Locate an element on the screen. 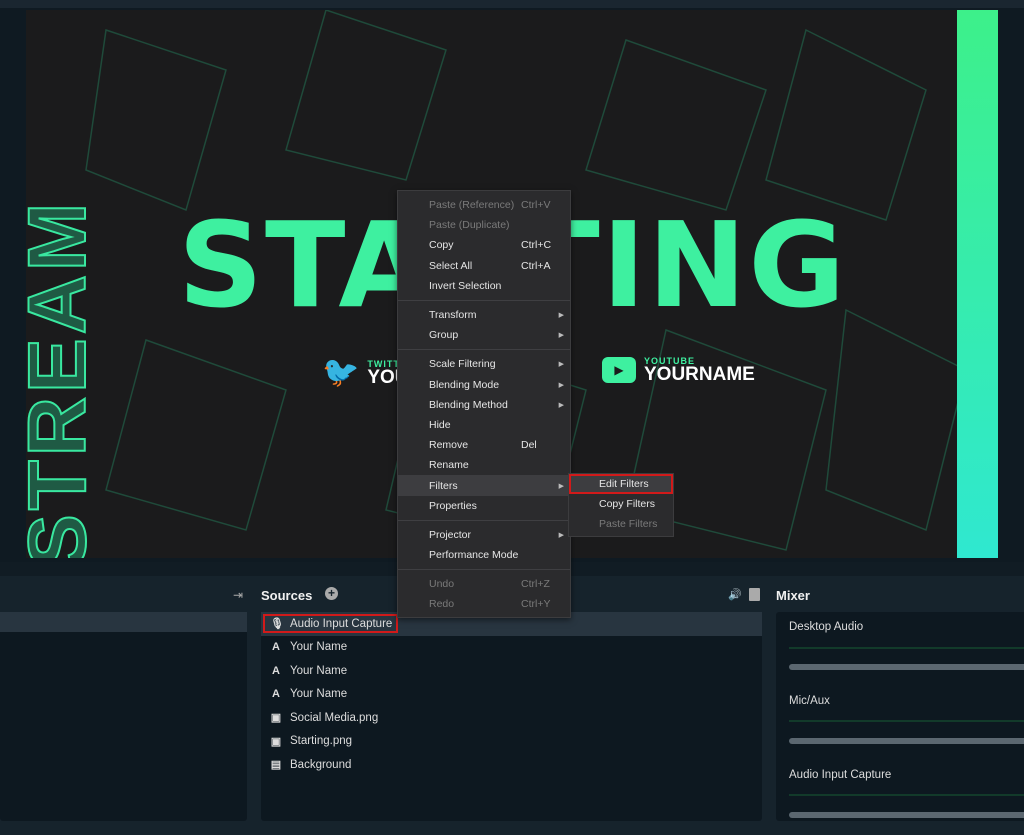 The image size is (1024, 835). menu-item-transform: Transform ▶ is located at coordinates (484, 315).